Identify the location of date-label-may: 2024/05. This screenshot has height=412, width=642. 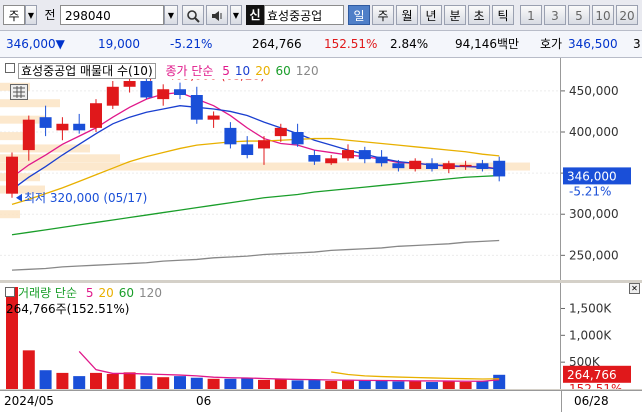
(29, 401).